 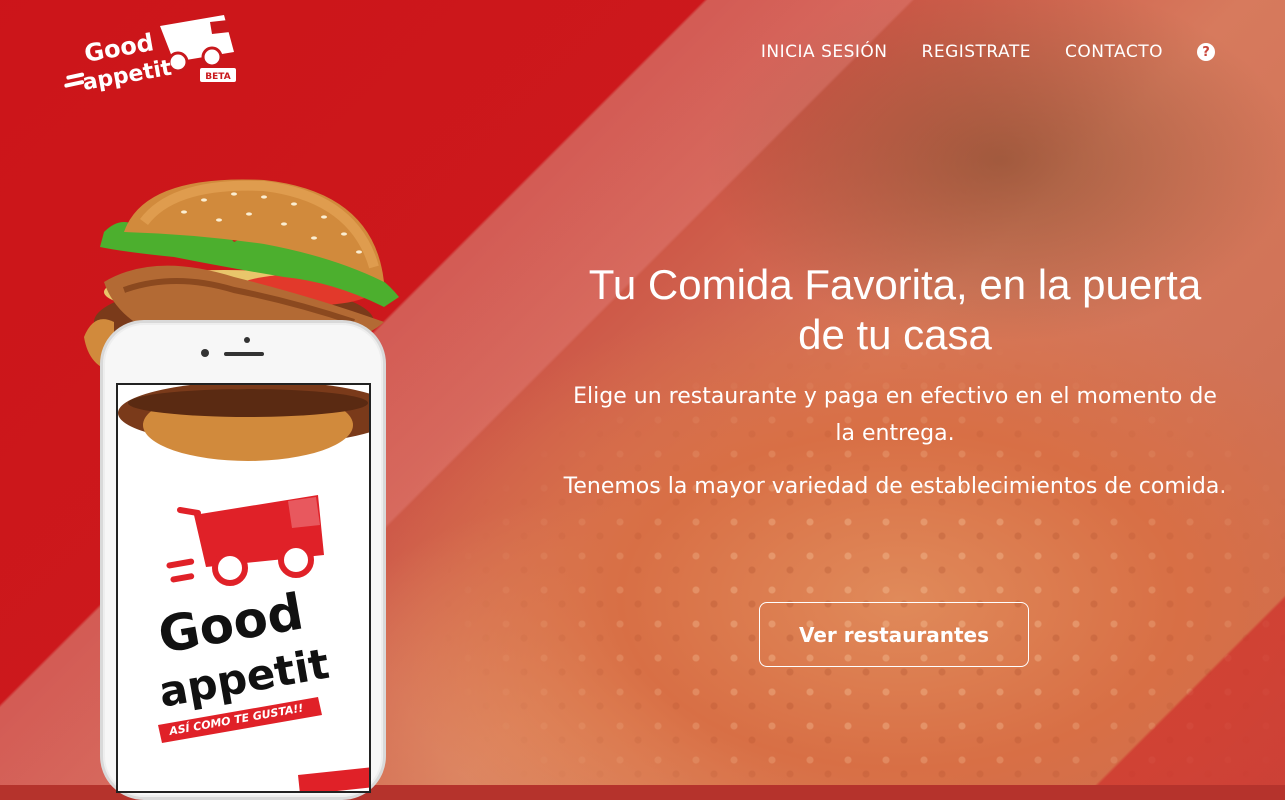 What do you see at coordinates (245, 540) in the screenshot?
I see `truck-logo-icon` at bounding box center [245, 540].